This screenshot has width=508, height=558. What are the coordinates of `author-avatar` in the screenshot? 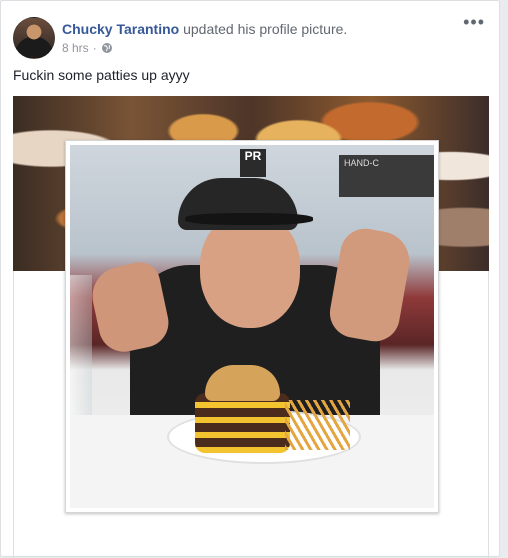 It's located at (34, 38).